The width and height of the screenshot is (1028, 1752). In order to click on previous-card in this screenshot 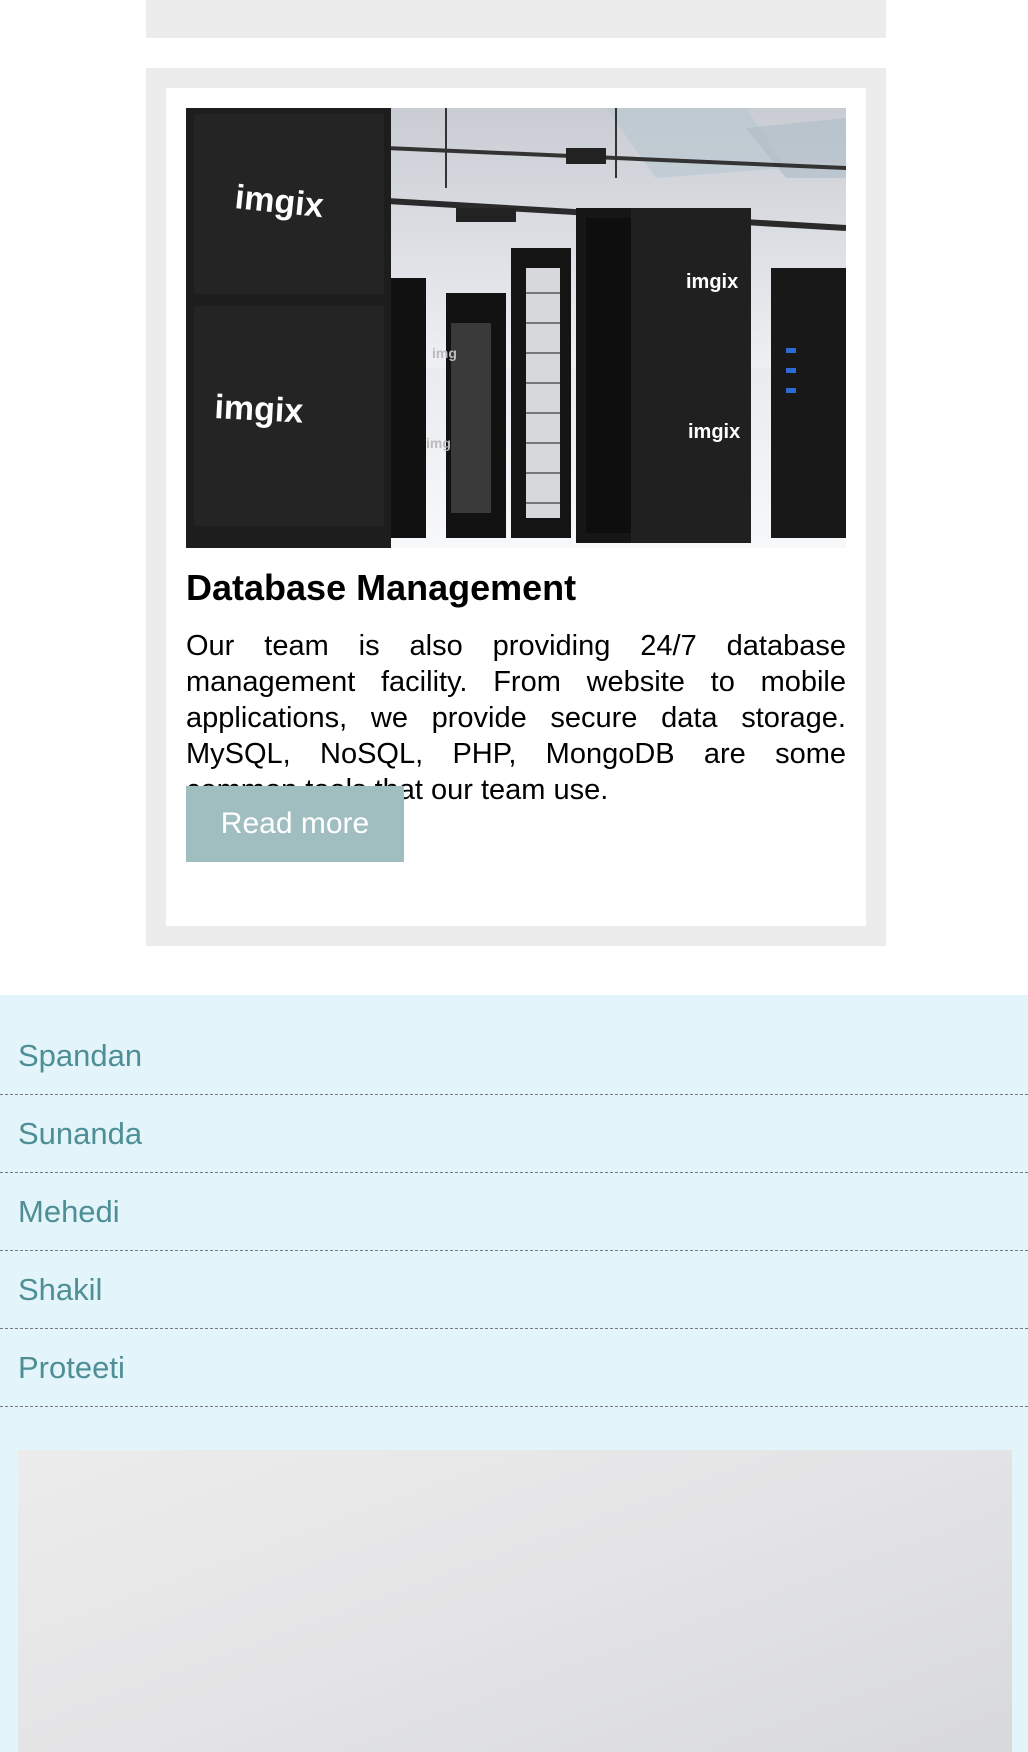, I will do `click(516, 19)`.